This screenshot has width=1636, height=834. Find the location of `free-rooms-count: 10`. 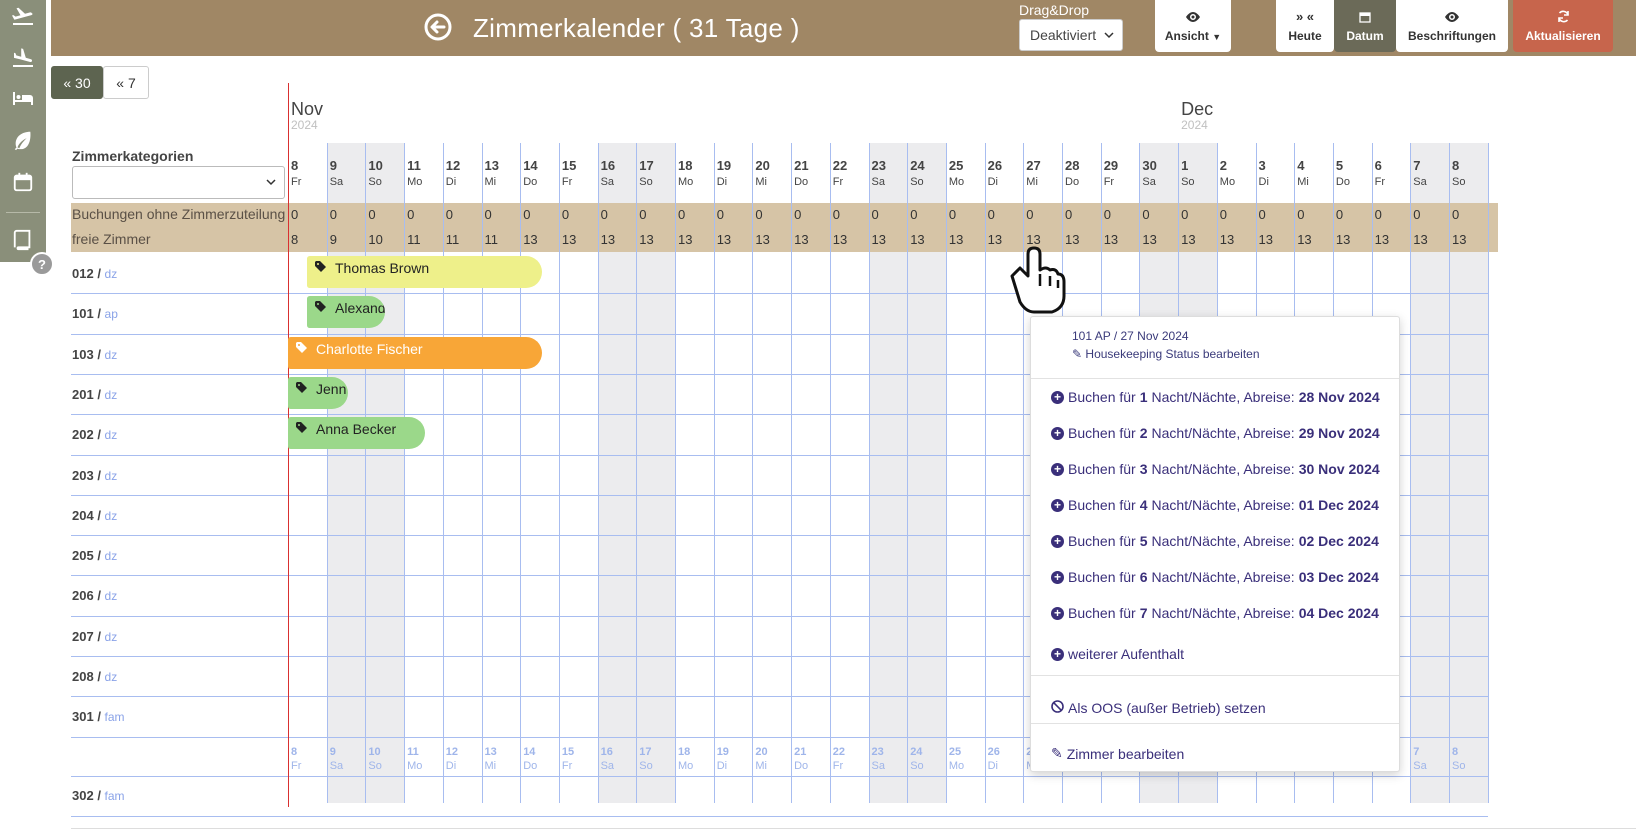

free-rooms-count: 10 is located at coordinates (375, 239).